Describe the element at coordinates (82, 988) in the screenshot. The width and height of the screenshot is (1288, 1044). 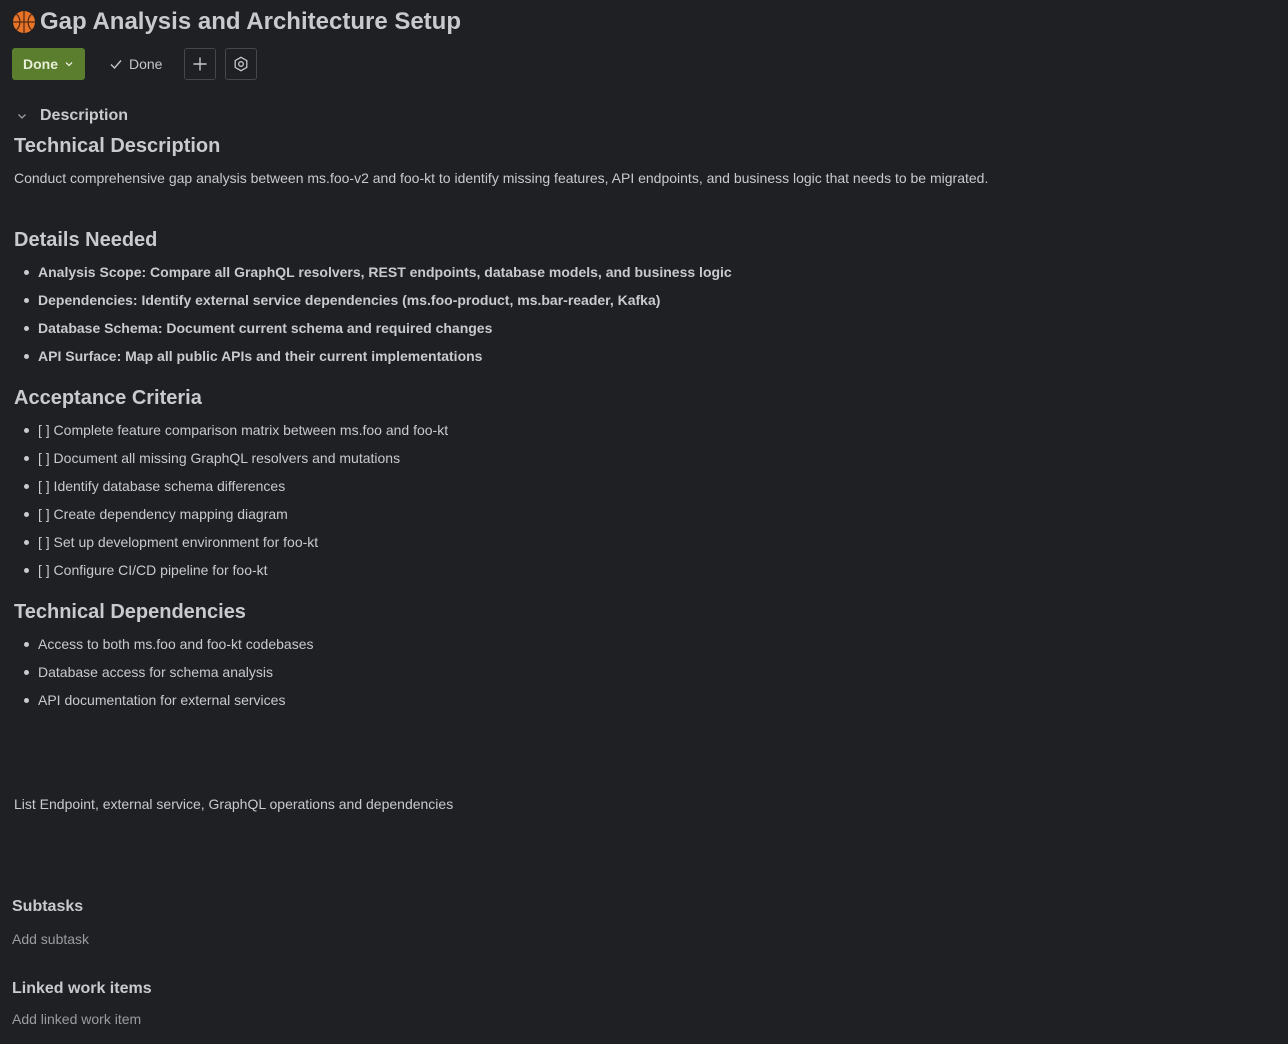
I see `linked-work-items-heading: Linked work items` at that location.